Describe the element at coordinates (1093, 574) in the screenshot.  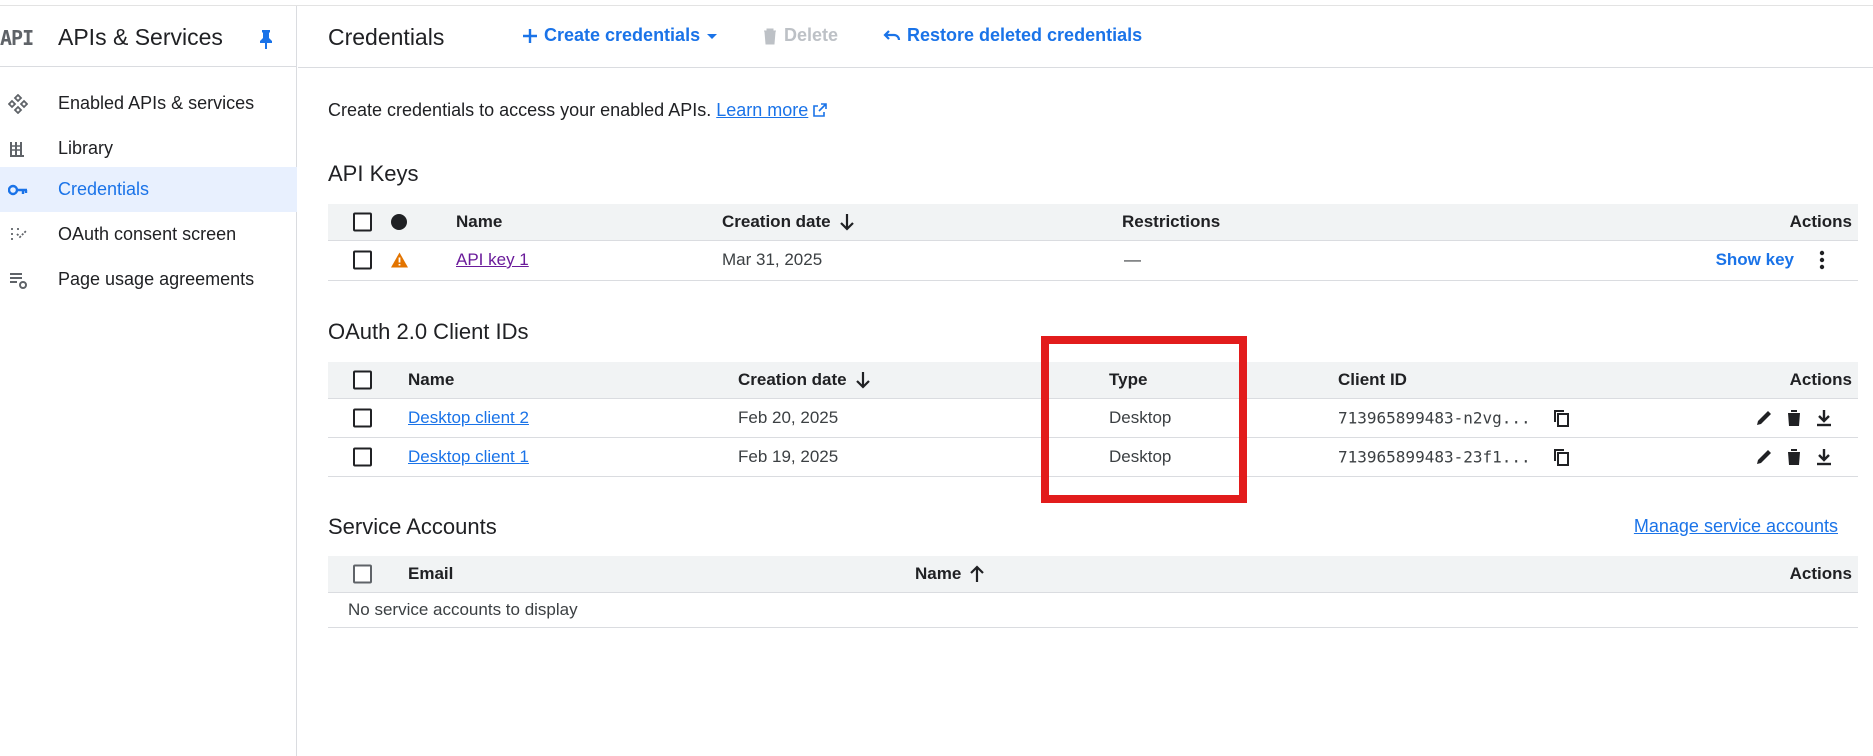
I see `service-accounts-header-row: Email Name Actions` at that location.